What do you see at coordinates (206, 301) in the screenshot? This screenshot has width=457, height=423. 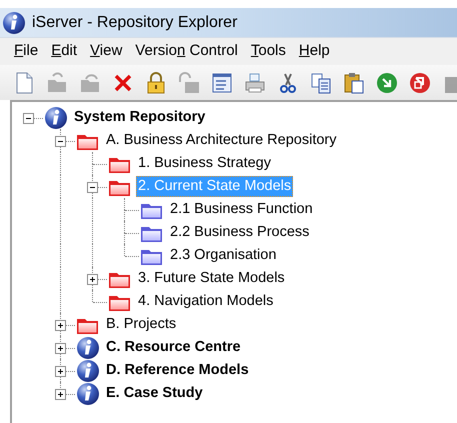 I see `tree-item: 4. Navigation Models` at bounding box center [206, 301].